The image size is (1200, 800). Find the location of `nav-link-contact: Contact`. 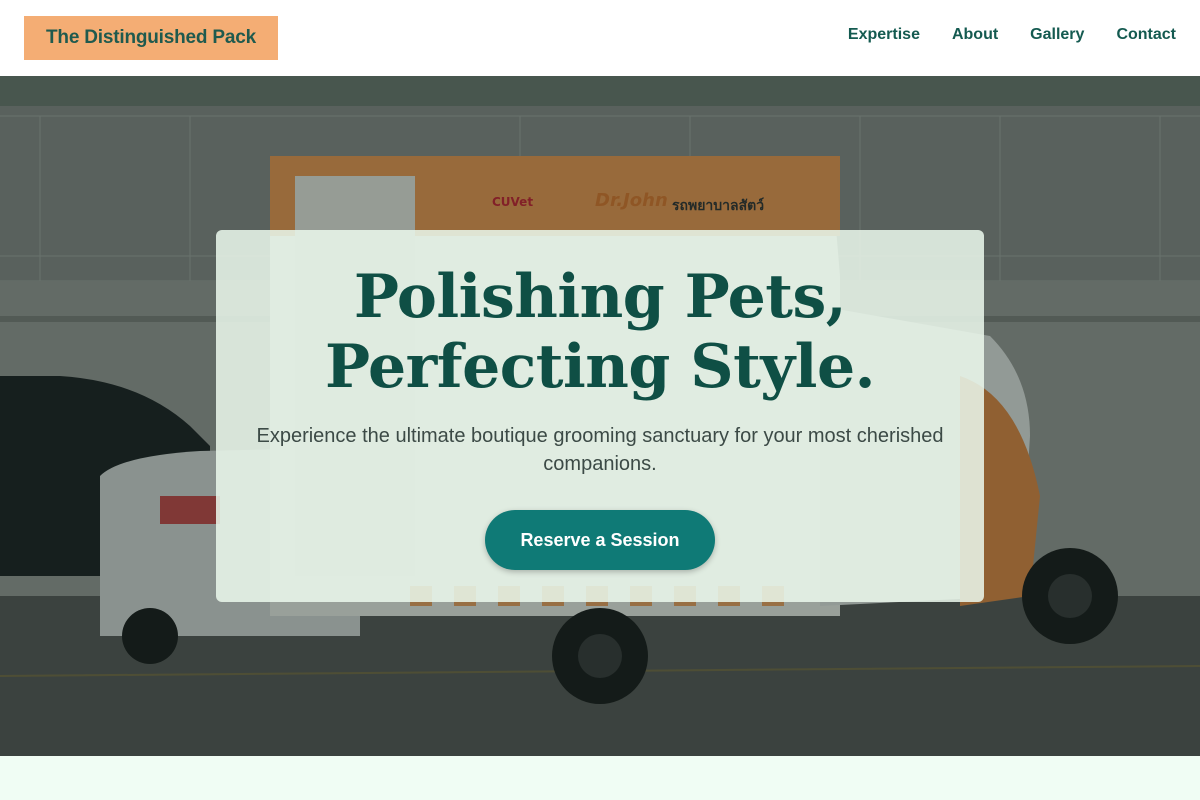

nav-link-contact: Contact is located at coordinates (1146, 35).